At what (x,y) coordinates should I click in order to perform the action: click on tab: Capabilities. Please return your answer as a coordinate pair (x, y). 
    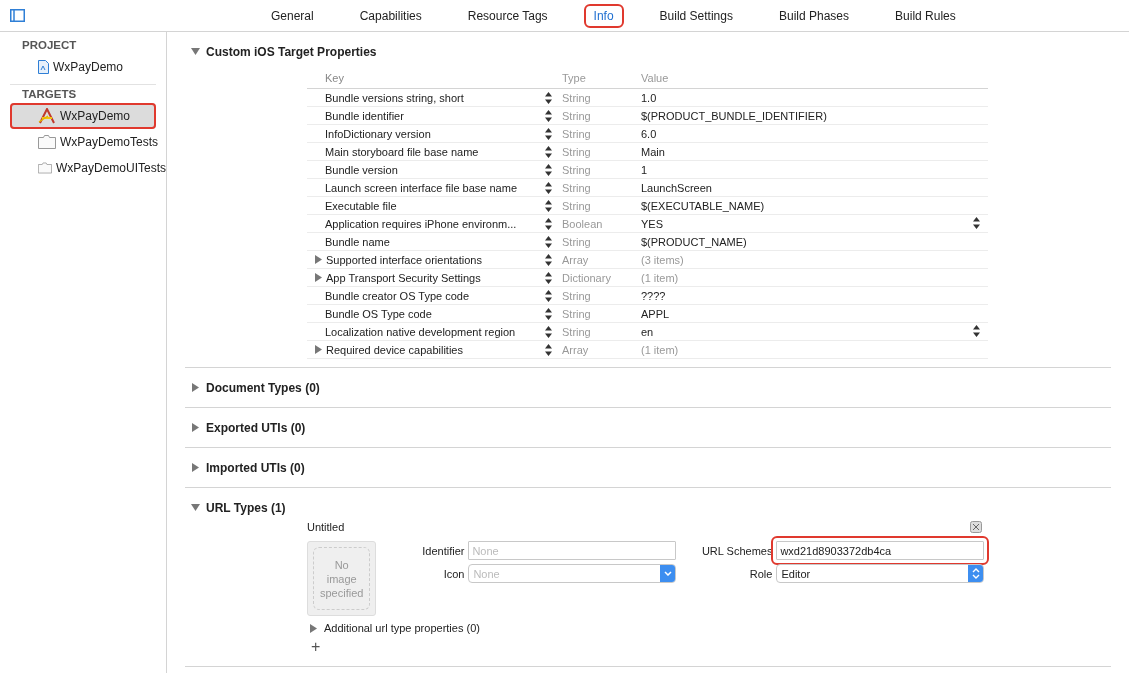
    Looking at the image, I should click on (390, 15).